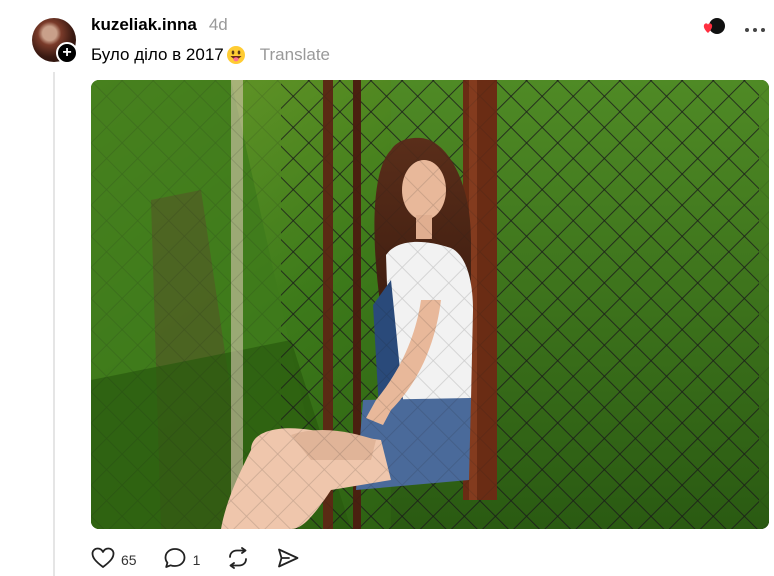 Image resolution: width=774 pixels, height=576 pixels. What do you see at coordinates (755, 27) in the screenshot?
I see `more-icon` at bounding box center [755, 27].